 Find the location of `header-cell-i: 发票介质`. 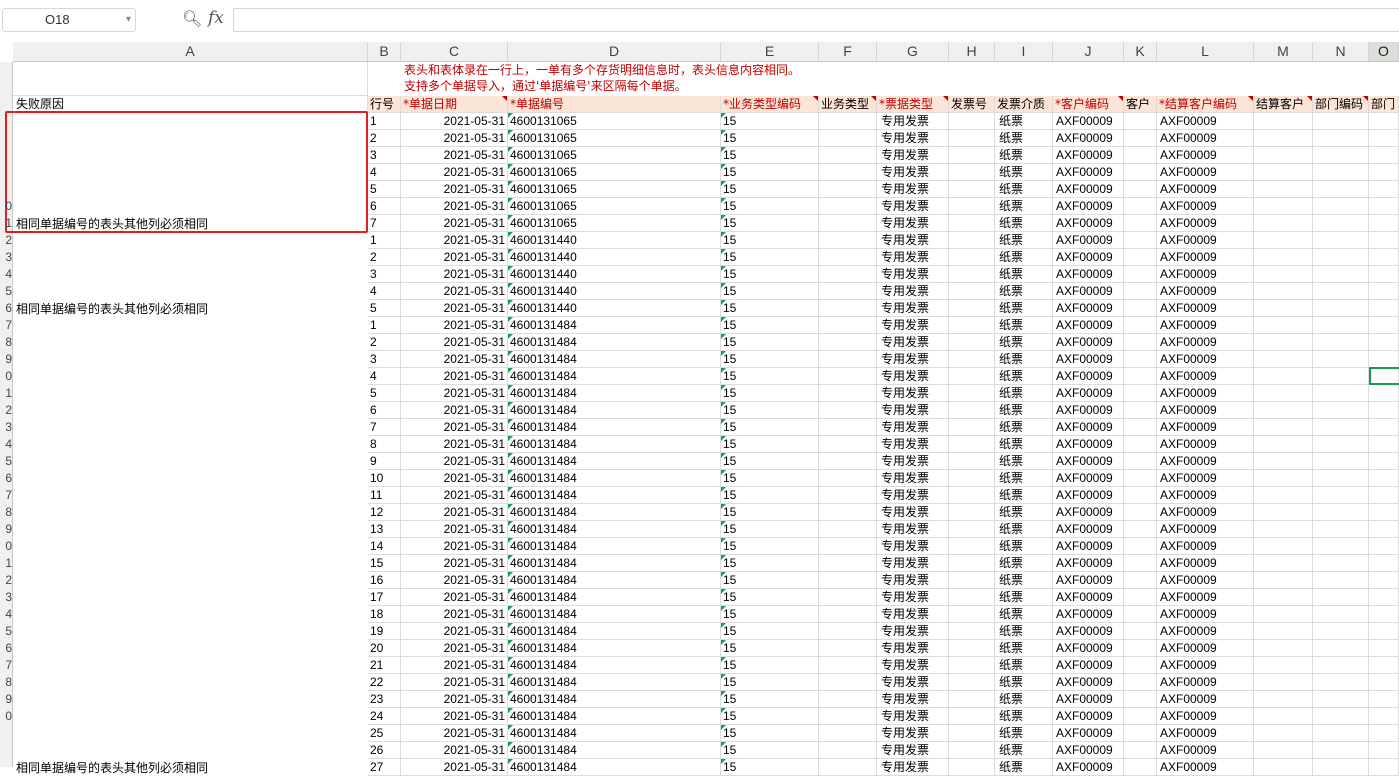

header-cell-i: 发票介质 is located at coordinates (1024, 104).